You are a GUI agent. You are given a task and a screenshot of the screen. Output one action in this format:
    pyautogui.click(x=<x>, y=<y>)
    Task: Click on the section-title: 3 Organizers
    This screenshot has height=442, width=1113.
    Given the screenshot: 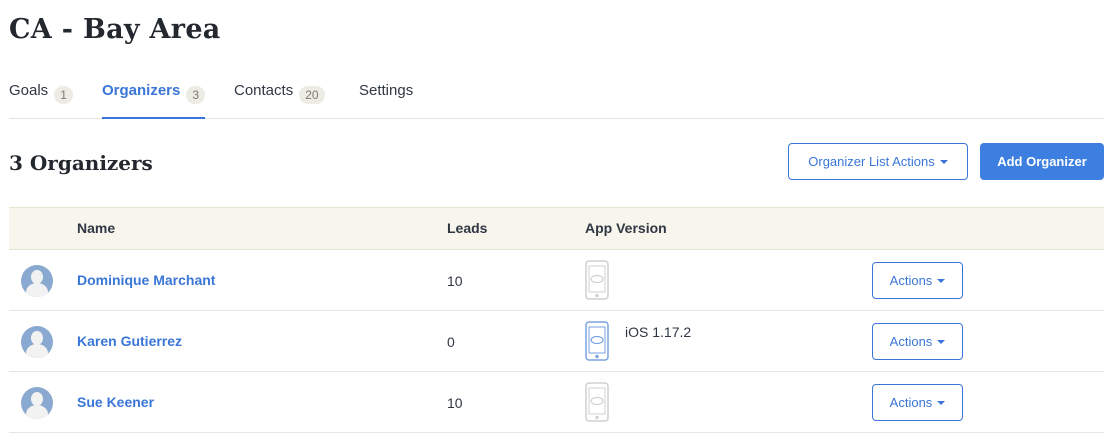 What is the action you would take?
    pyautogui.click(x=81, y=163)
    